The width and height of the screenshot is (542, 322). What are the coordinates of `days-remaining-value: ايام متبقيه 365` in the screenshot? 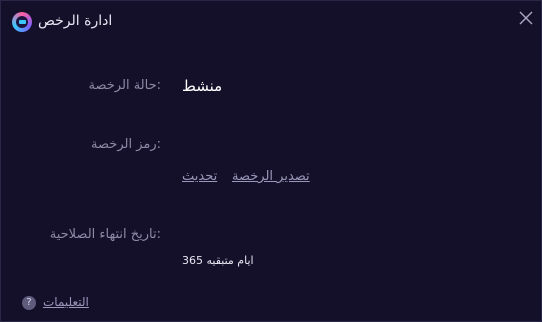 It's located at (218, 260).